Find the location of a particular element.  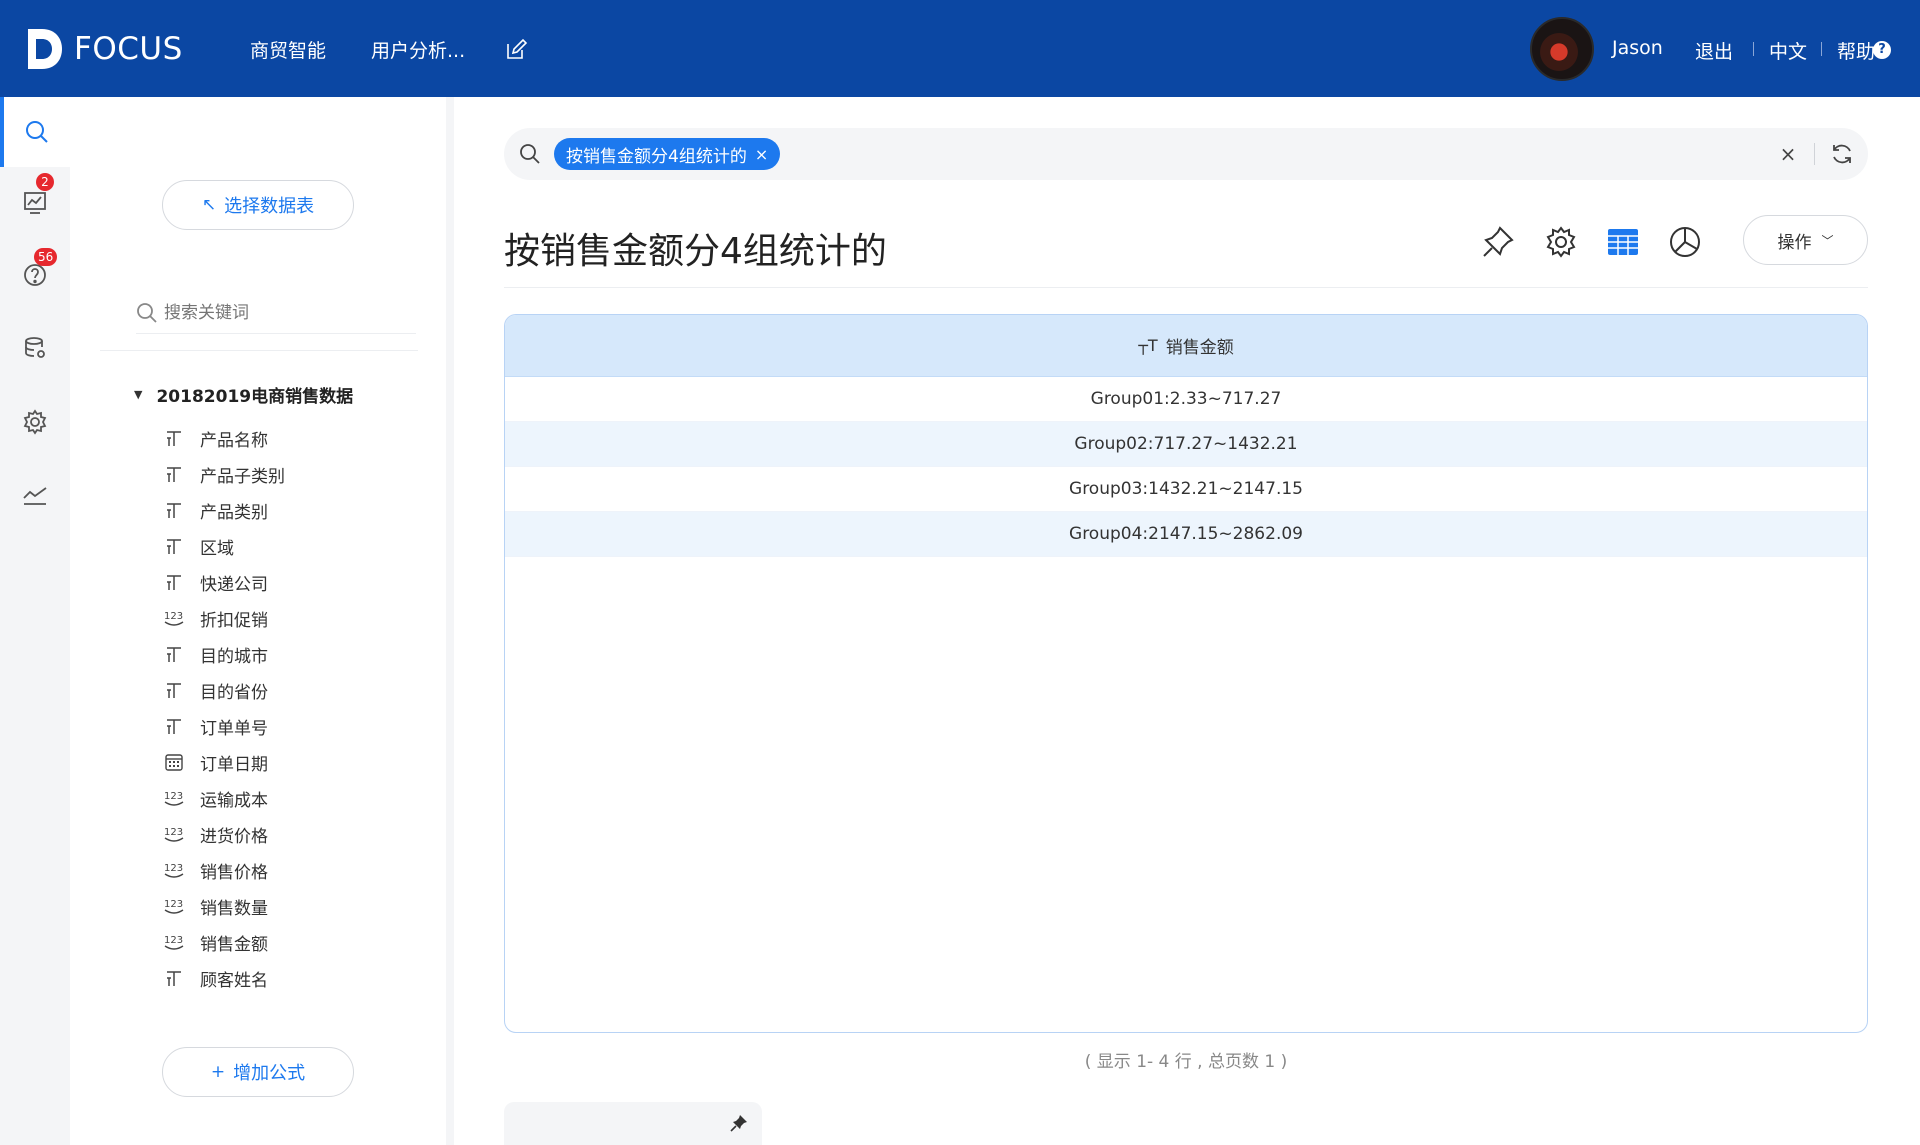

table-cell: Group04:2147.15~2862.09 is located at coordinates (1186, 534).